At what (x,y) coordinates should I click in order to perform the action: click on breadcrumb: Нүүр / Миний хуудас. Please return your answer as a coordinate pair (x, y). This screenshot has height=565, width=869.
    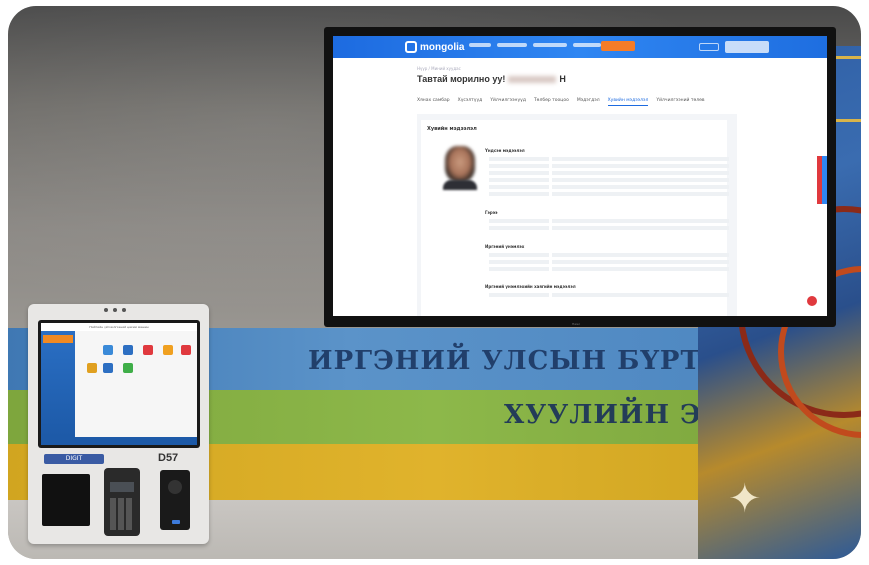
    Looking at the image, I should click on (439, 68).